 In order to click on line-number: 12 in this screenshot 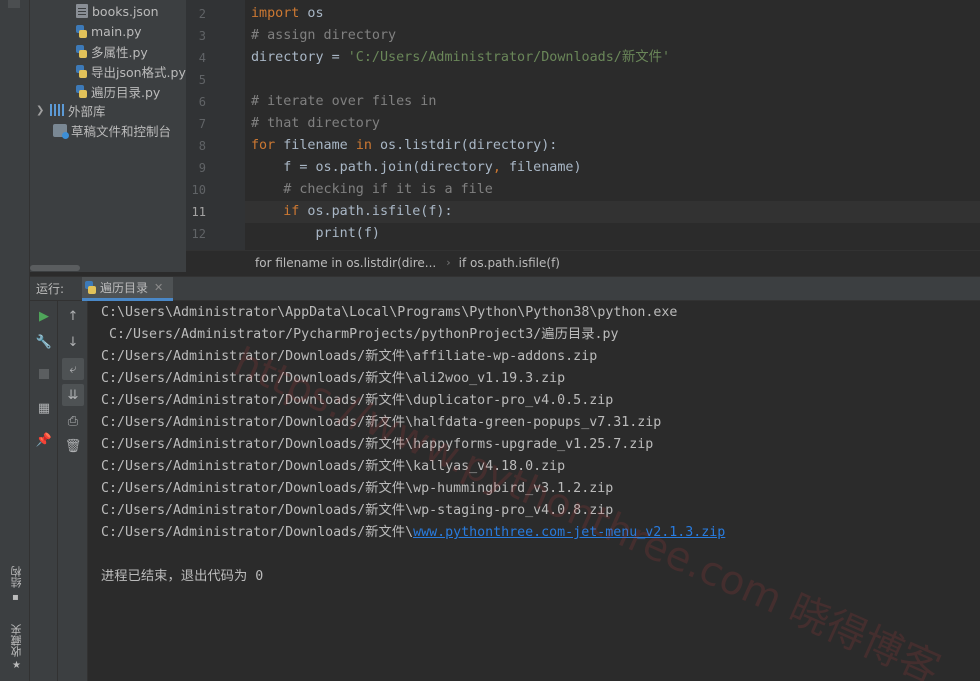, I will do `click(198, 234)`.